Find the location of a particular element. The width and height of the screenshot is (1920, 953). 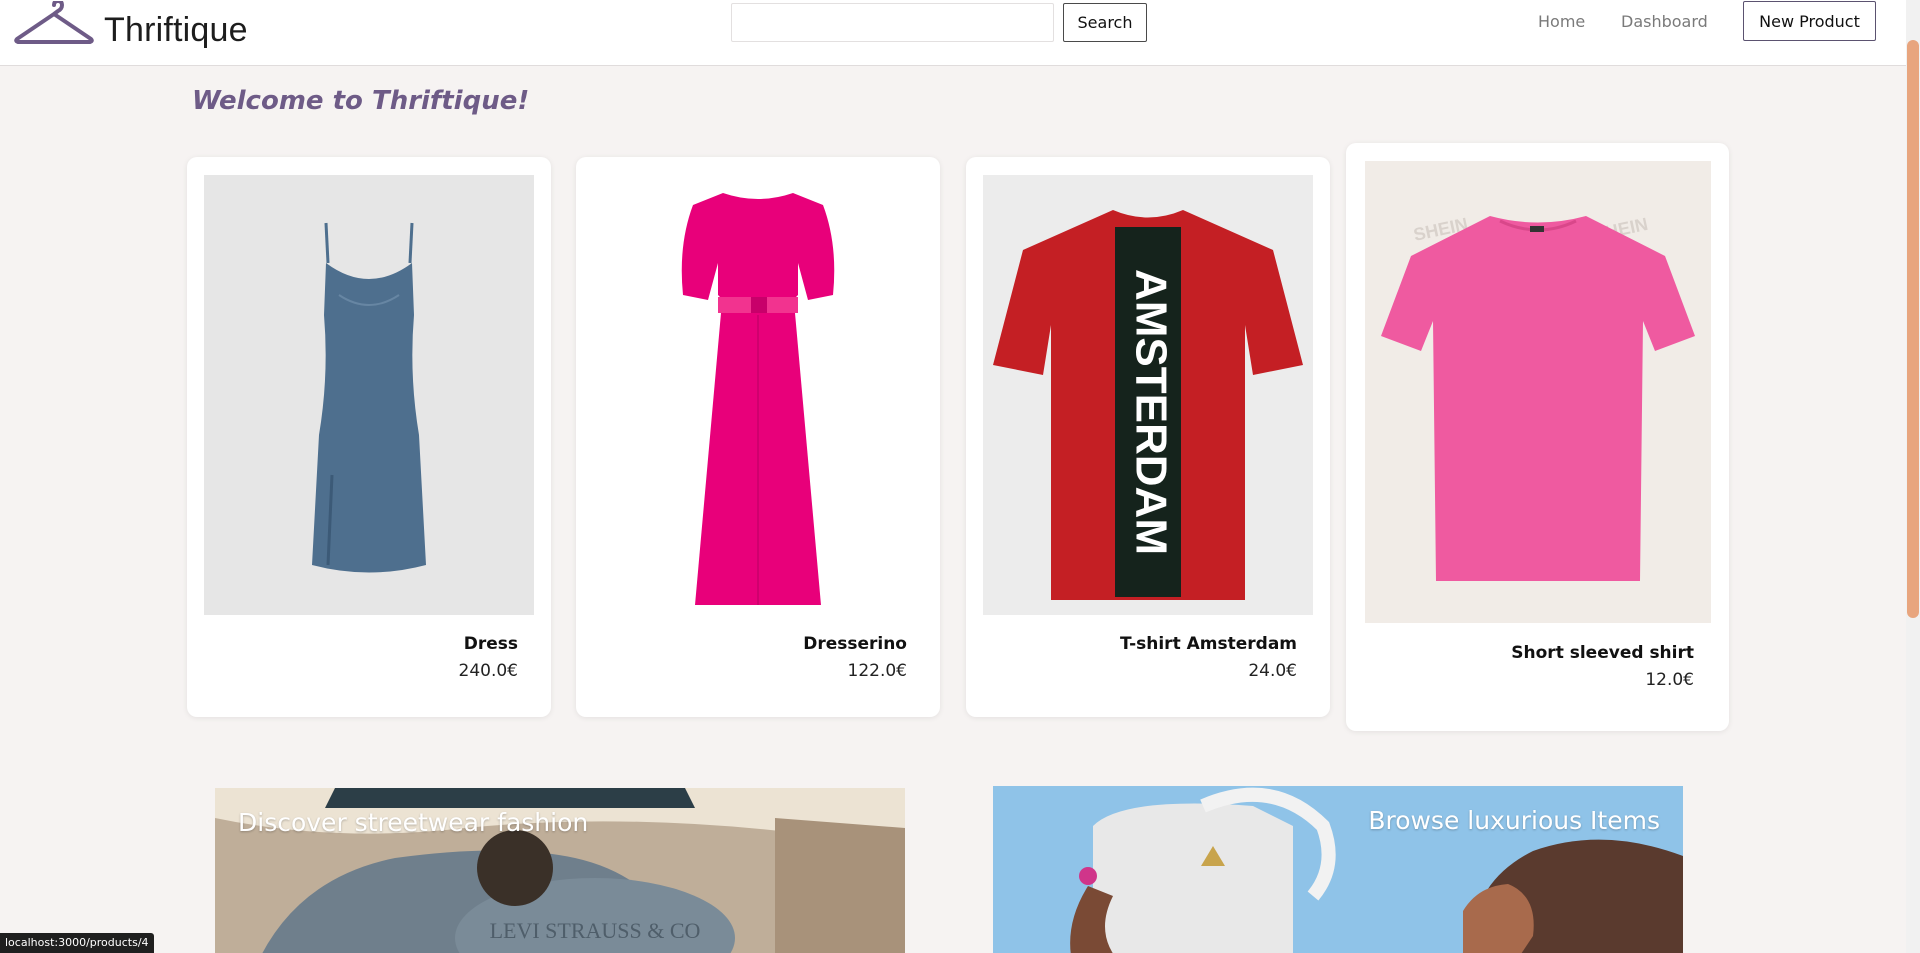

product-name: Dress is located at coordinates (490, 644).